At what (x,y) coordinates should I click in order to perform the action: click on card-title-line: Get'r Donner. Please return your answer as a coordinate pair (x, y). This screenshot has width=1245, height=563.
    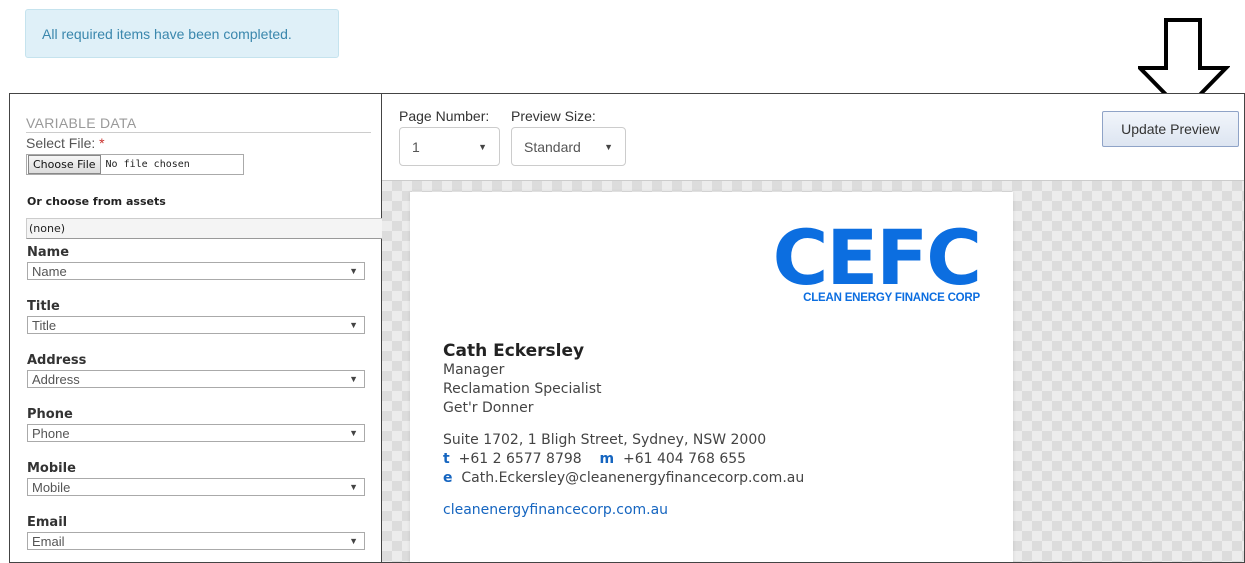
    Looking at the image, I should click on (488, 408).